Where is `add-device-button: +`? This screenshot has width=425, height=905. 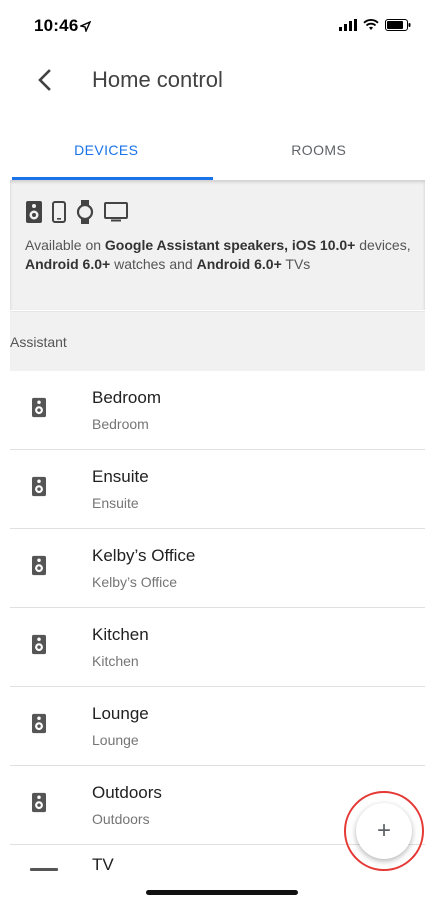 add-device-button: + is located at coordinates (384, 831).